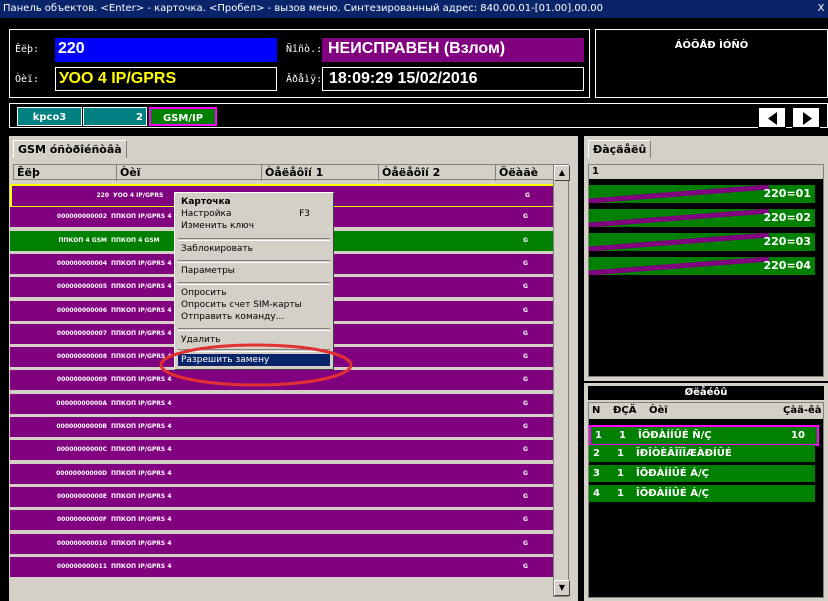 The image size is (828, 601). Describe the element at coordinates (802, 411) in the screenshot. I see `loops-col-delay: Çàä-êà` at that location.